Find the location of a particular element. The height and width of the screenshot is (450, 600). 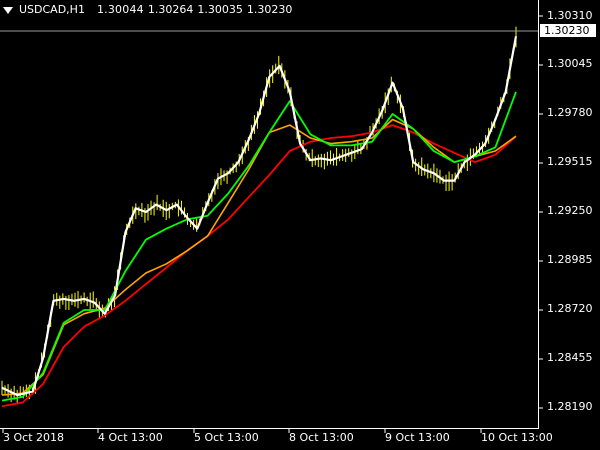

y-tick-label: 1.29515 is located at coordinates (570, 161).